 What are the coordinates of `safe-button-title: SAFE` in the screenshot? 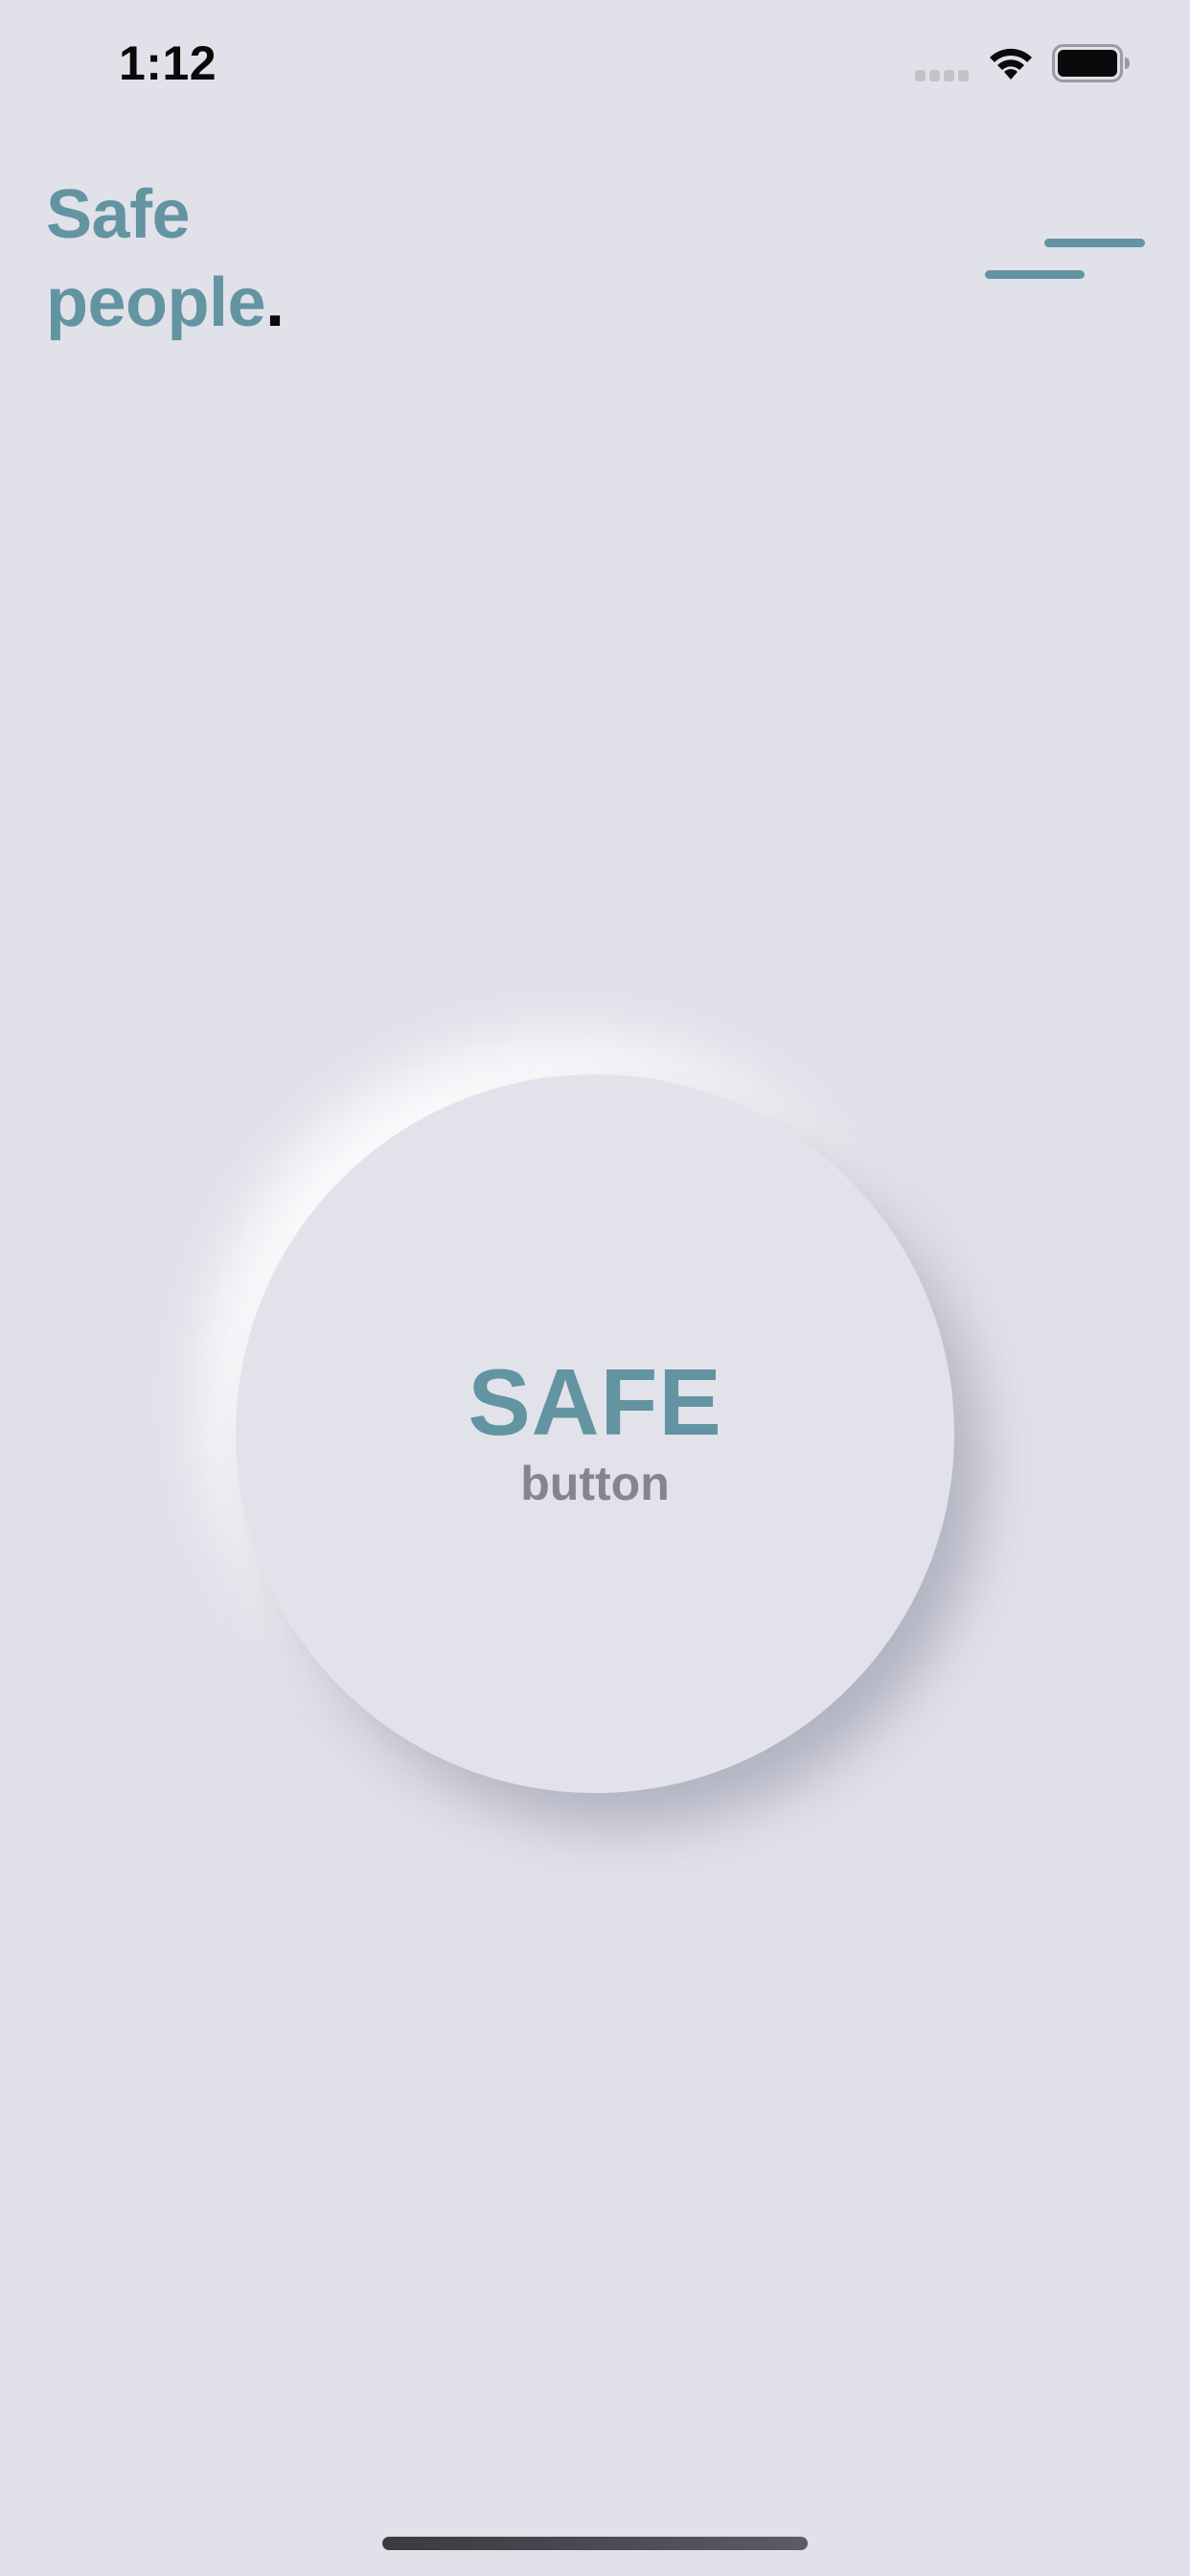 It's located at (595, 1402).